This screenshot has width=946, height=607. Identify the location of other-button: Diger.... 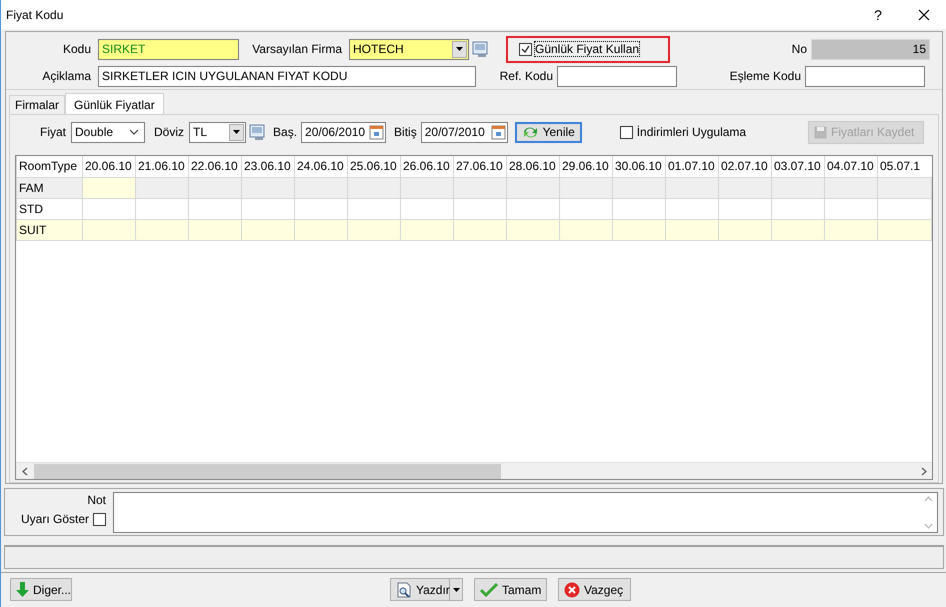
(41, 589).